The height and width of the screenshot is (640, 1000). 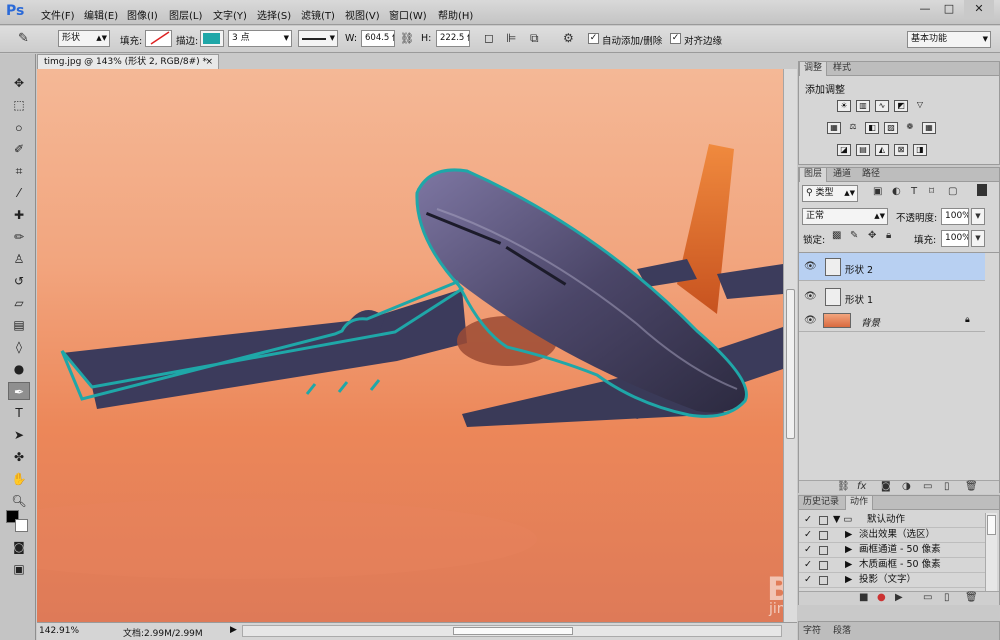 What do you see at coordinates (982, 190) in the screenshot?
I see `filter-toggle-icon` at bounding box center [982, 190].